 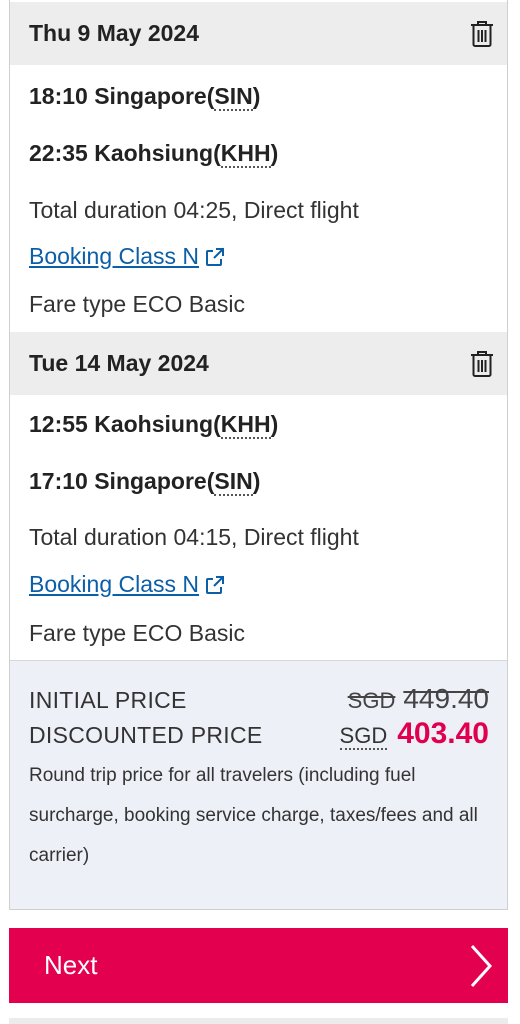 I want to click on segment-1-departure: 18:10 Singapore(SIN), so click(x=145, y=97).